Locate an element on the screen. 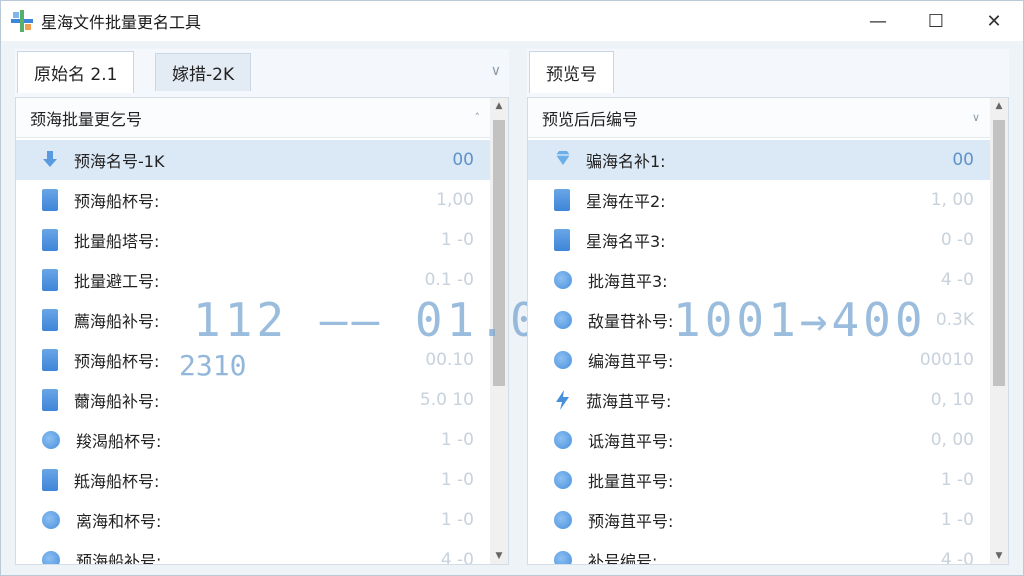 This screenshot has height=576, width=1024. file-name: 批海苴平3: is located at coordinates (628, 281).